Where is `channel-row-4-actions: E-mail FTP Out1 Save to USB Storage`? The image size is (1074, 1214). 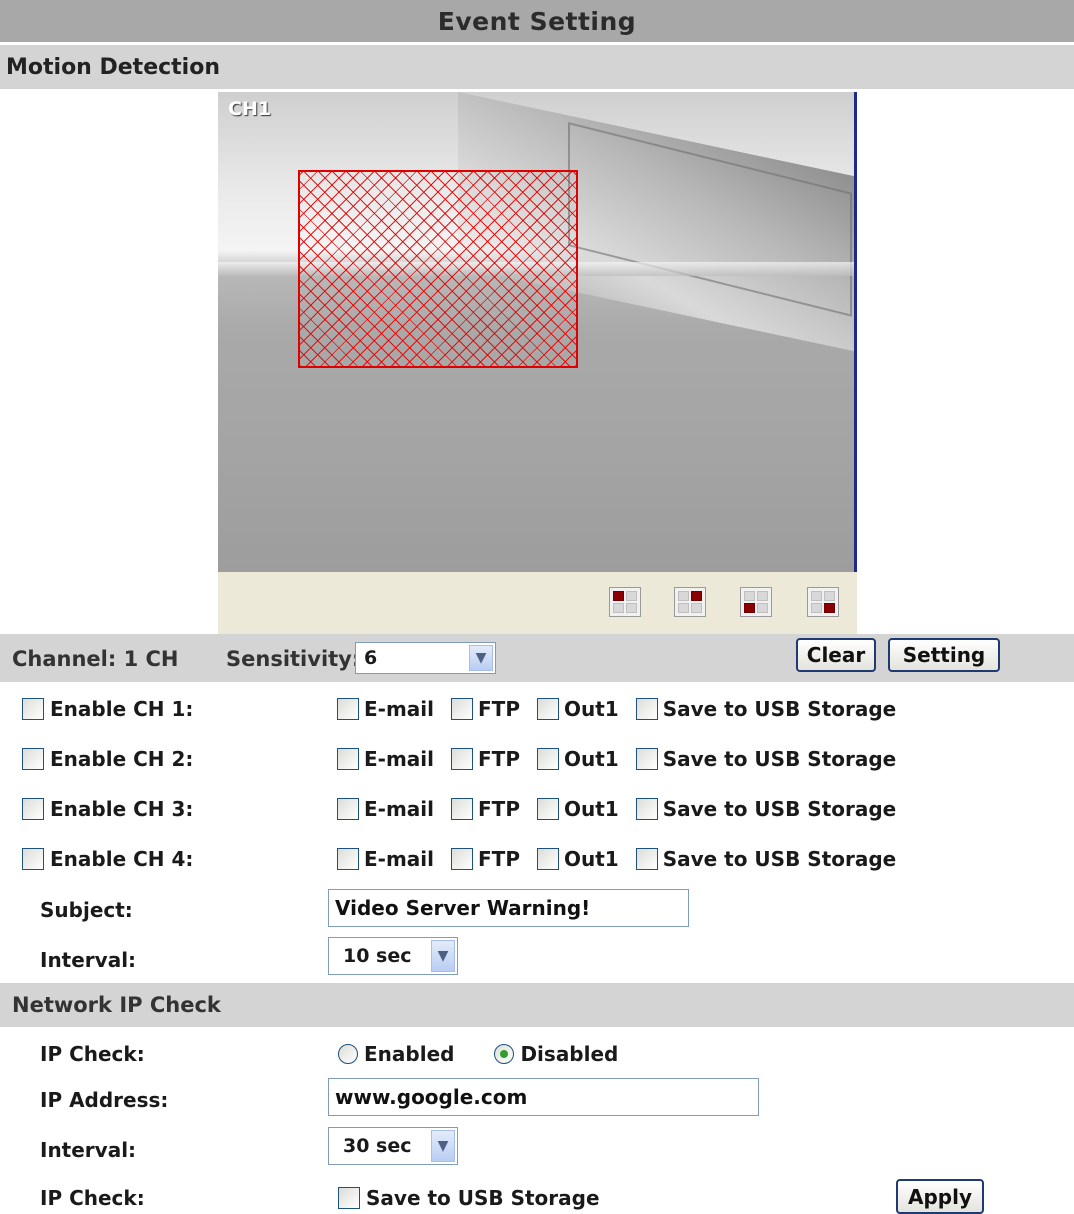 channel-row-4-actions: E-mail FTP Out1 Save to USB Storage is located at coordinates (616, 859).